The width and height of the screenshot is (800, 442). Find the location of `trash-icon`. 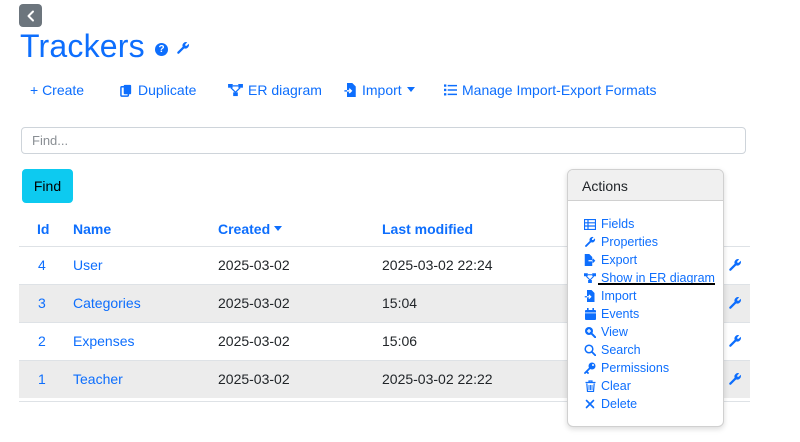

trash-icon is located at coordinates (590, 386).